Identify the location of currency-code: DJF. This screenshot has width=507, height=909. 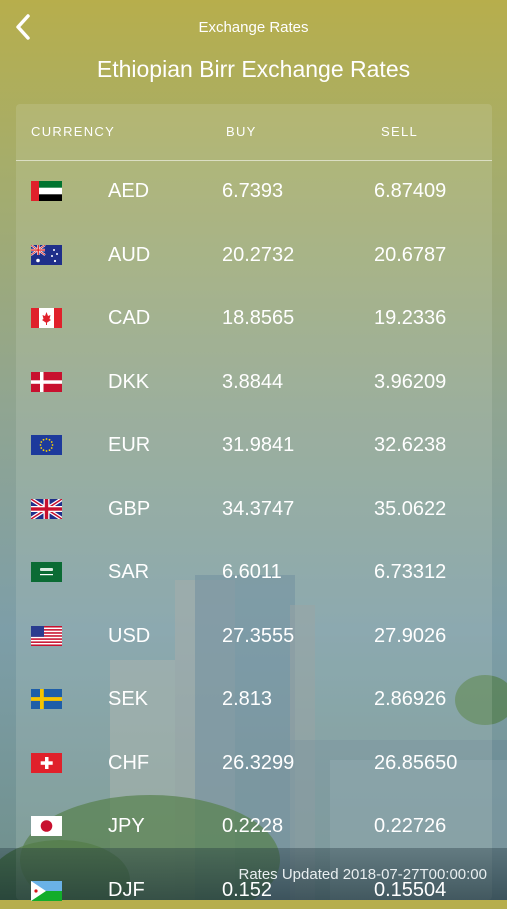
(126, 890).